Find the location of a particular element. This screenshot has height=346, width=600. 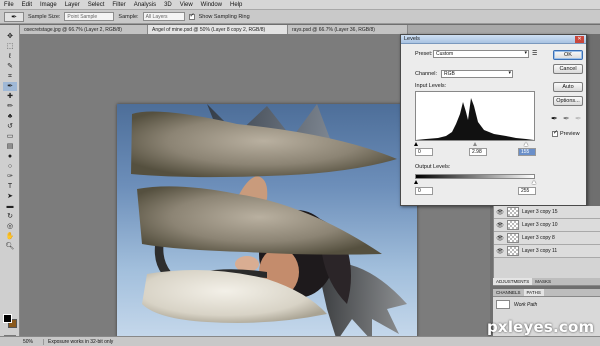

tab-masks: MASKS is located at coordinates (543, 281).